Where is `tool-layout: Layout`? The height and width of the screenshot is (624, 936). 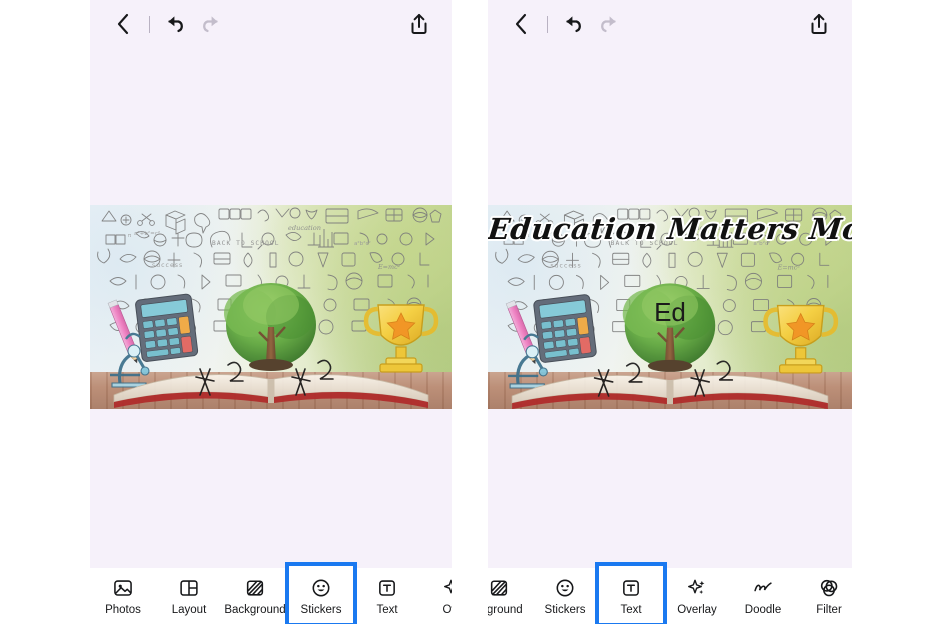
tool-layout: Layout is located at coordinates (189, 597).